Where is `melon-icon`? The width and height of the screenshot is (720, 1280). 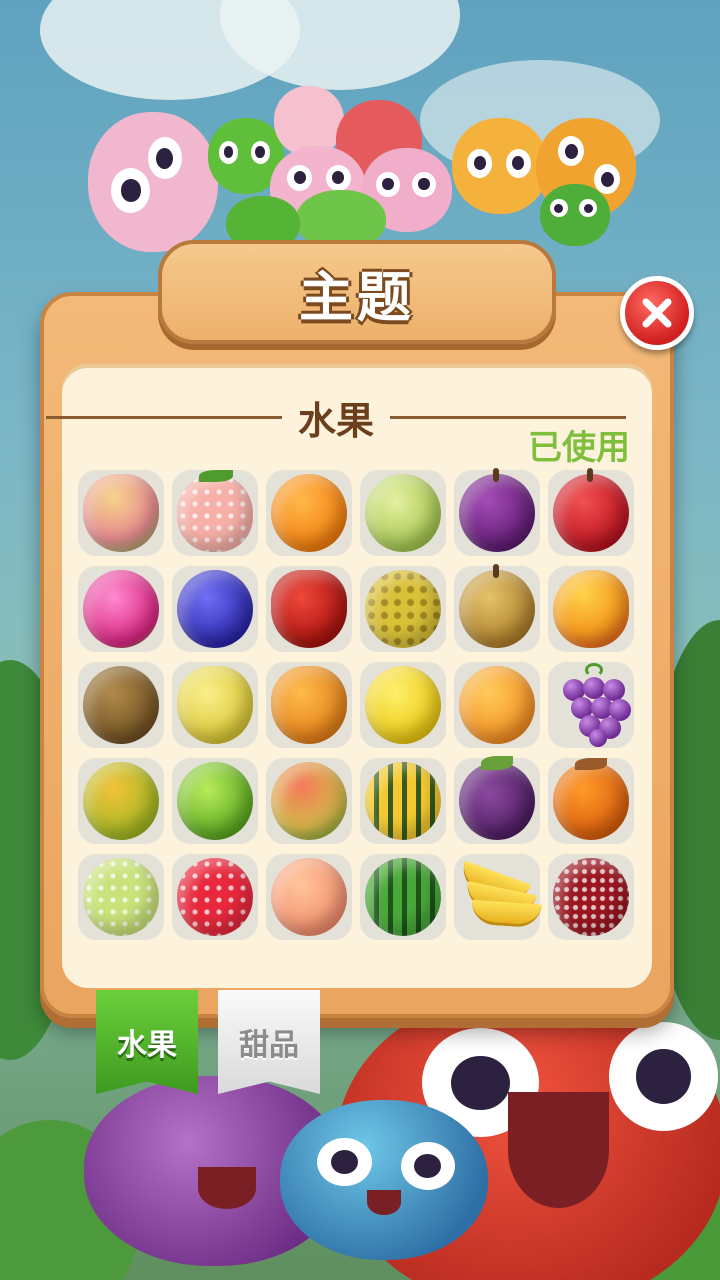 melon-icon is located at coordinates (403, 513).